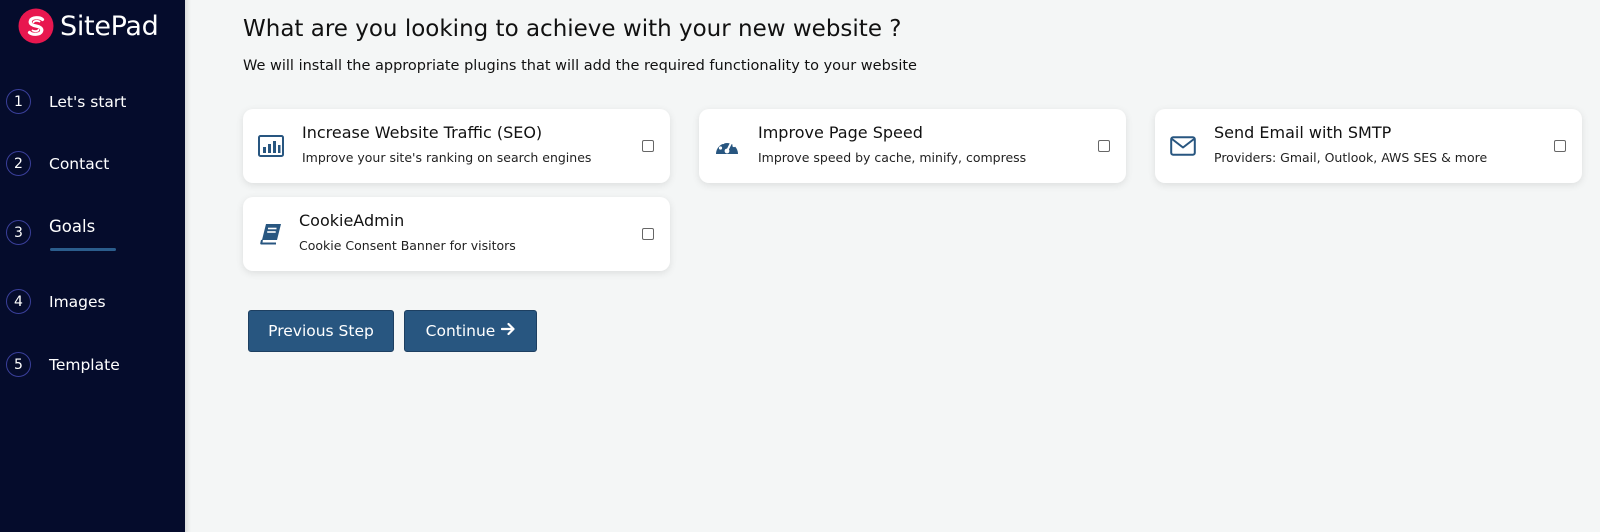 The height and width of the screenshot is (532, 1600). What do you see at coordinates (271, 234) in the screenshot?
I see `book-icon` at bounding box center [271, 234].